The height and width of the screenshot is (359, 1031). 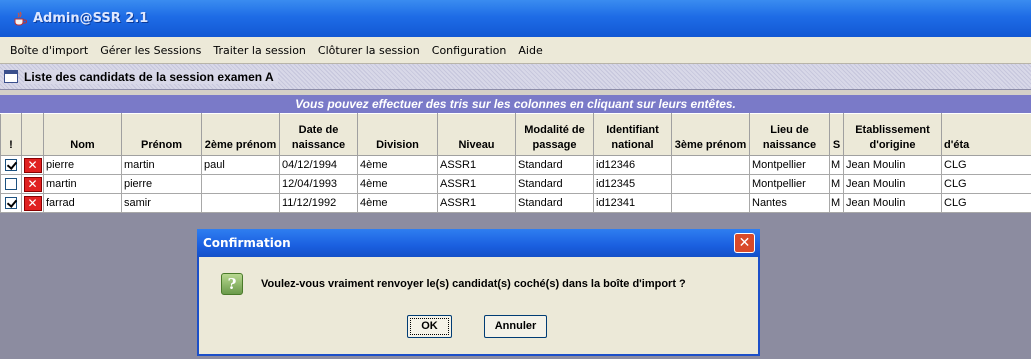 I want to click on col-header-flag: !, so click(x=11, y=134).